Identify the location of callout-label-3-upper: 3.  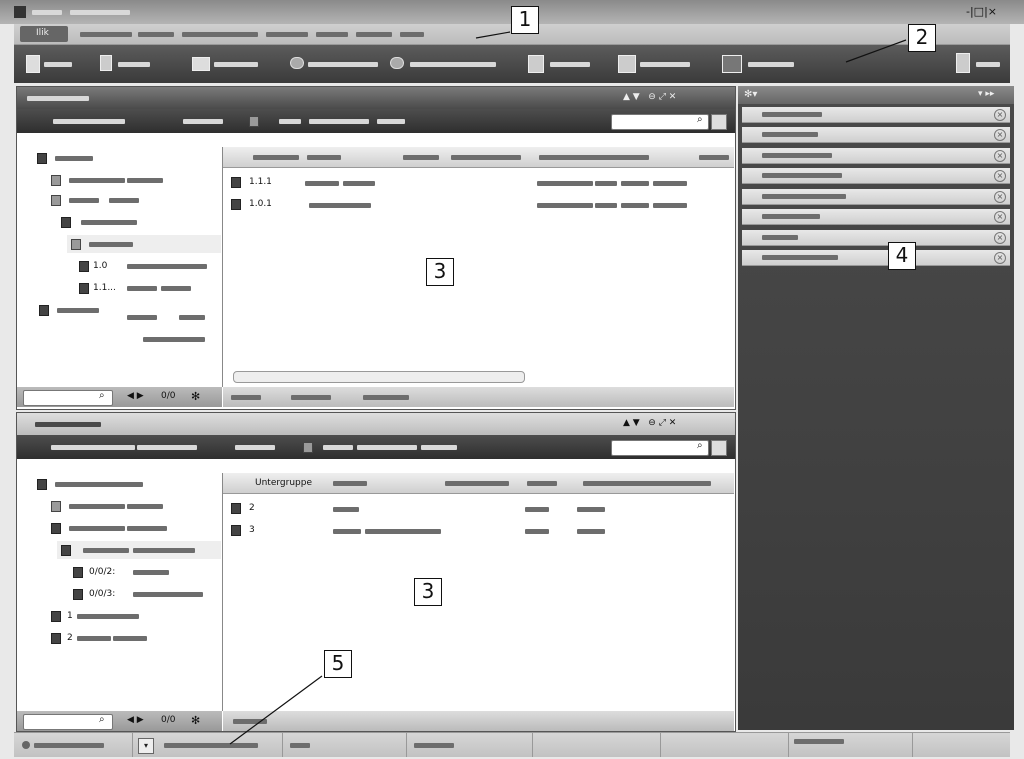
(440, 272).